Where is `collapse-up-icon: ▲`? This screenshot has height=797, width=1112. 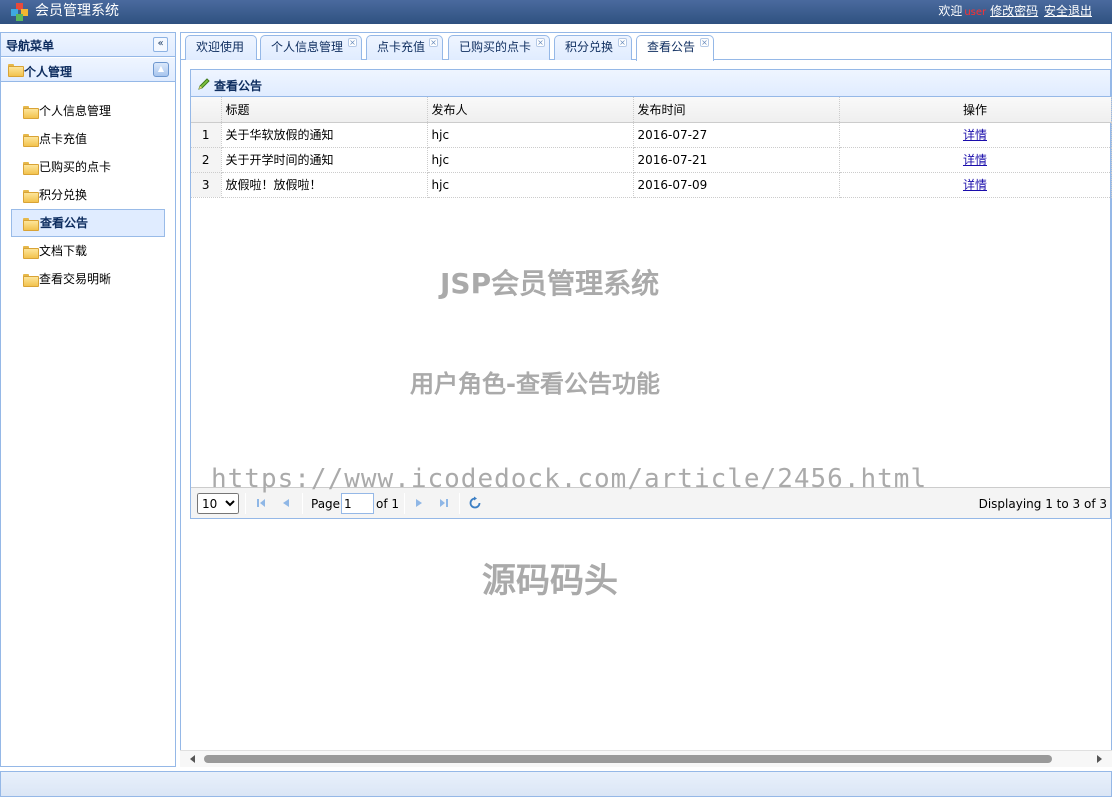 collapse-up-icon: ▲ is located at coordinates (161, 69).